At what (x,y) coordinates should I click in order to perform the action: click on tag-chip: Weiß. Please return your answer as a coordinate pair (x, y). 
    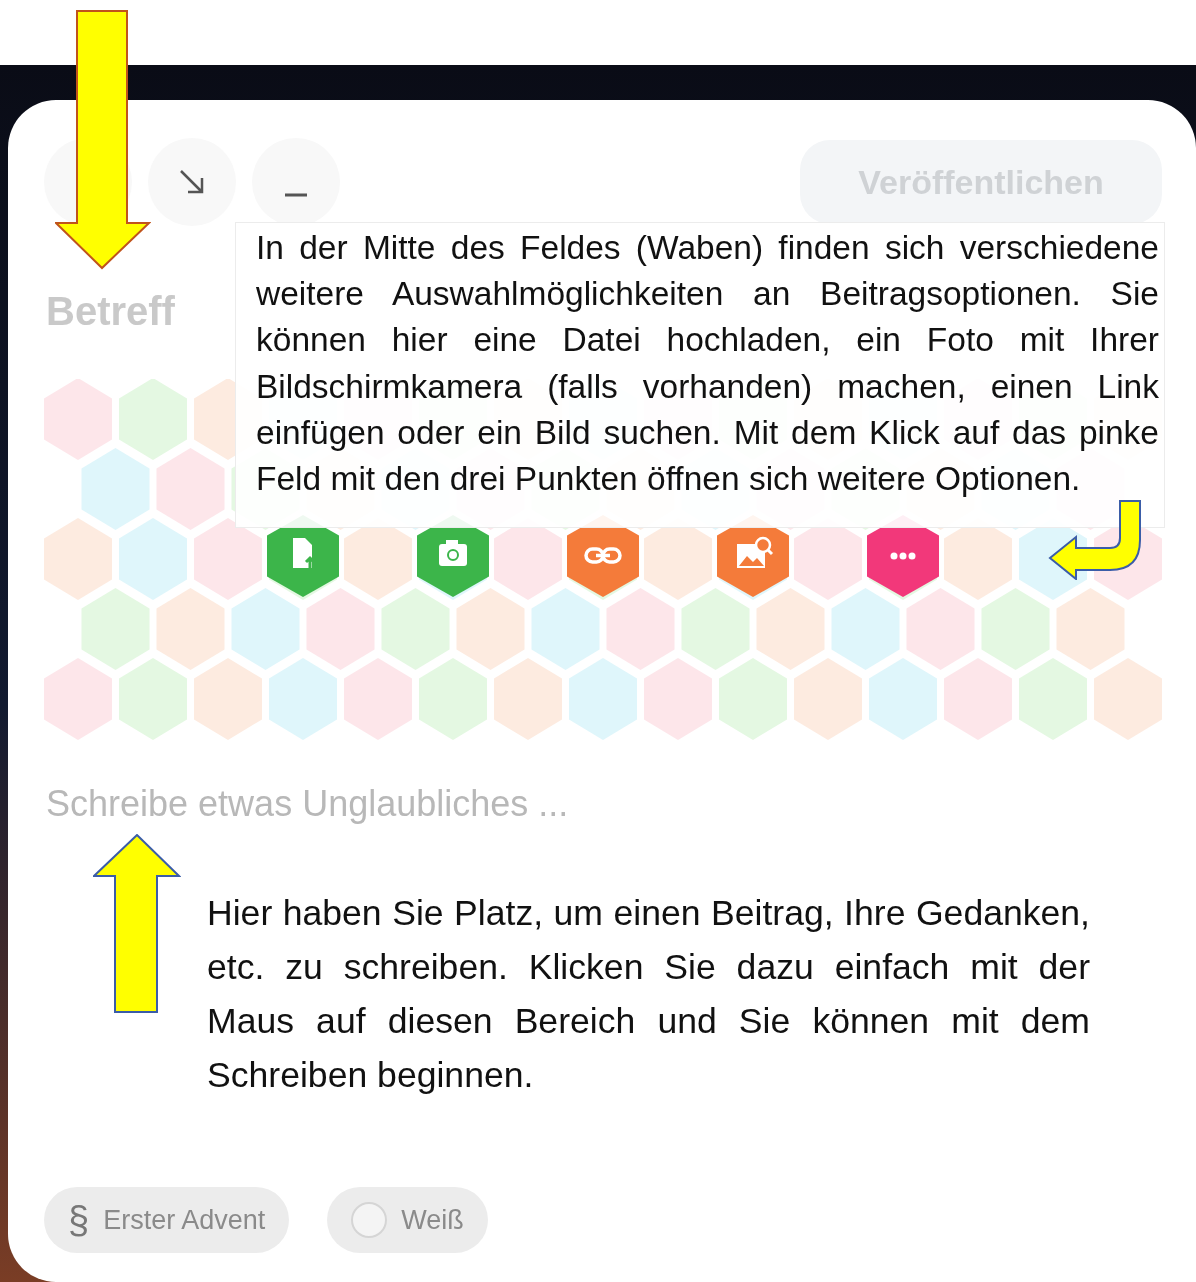
    Looking at the image, I should click on (407, 1220).